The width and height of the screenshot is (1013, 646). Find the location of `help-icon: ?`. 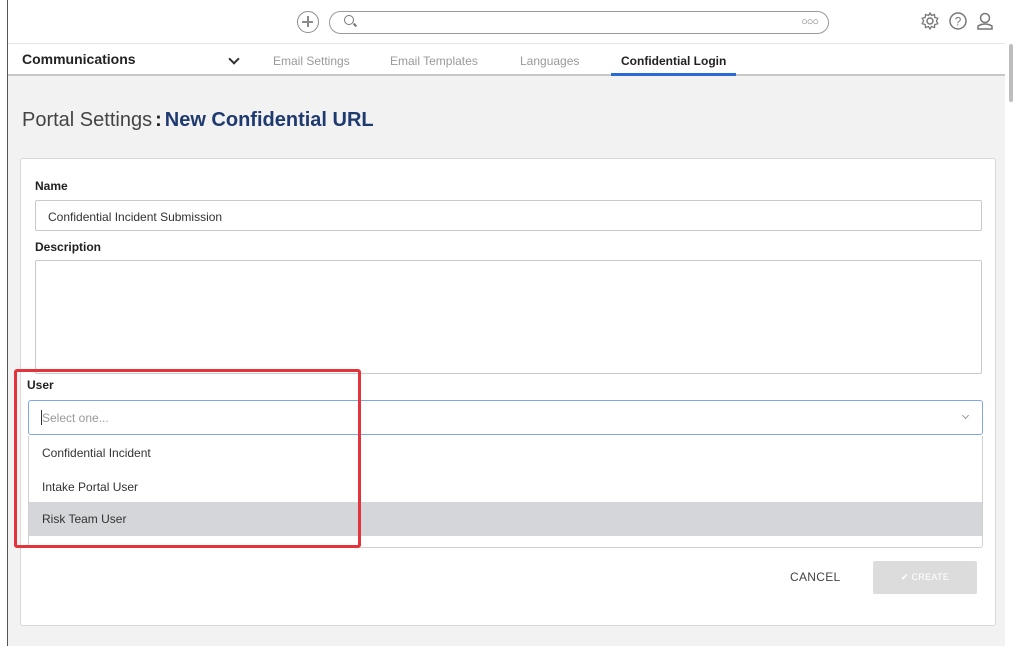

help-icon: ? is located at coordinates (958, 22).